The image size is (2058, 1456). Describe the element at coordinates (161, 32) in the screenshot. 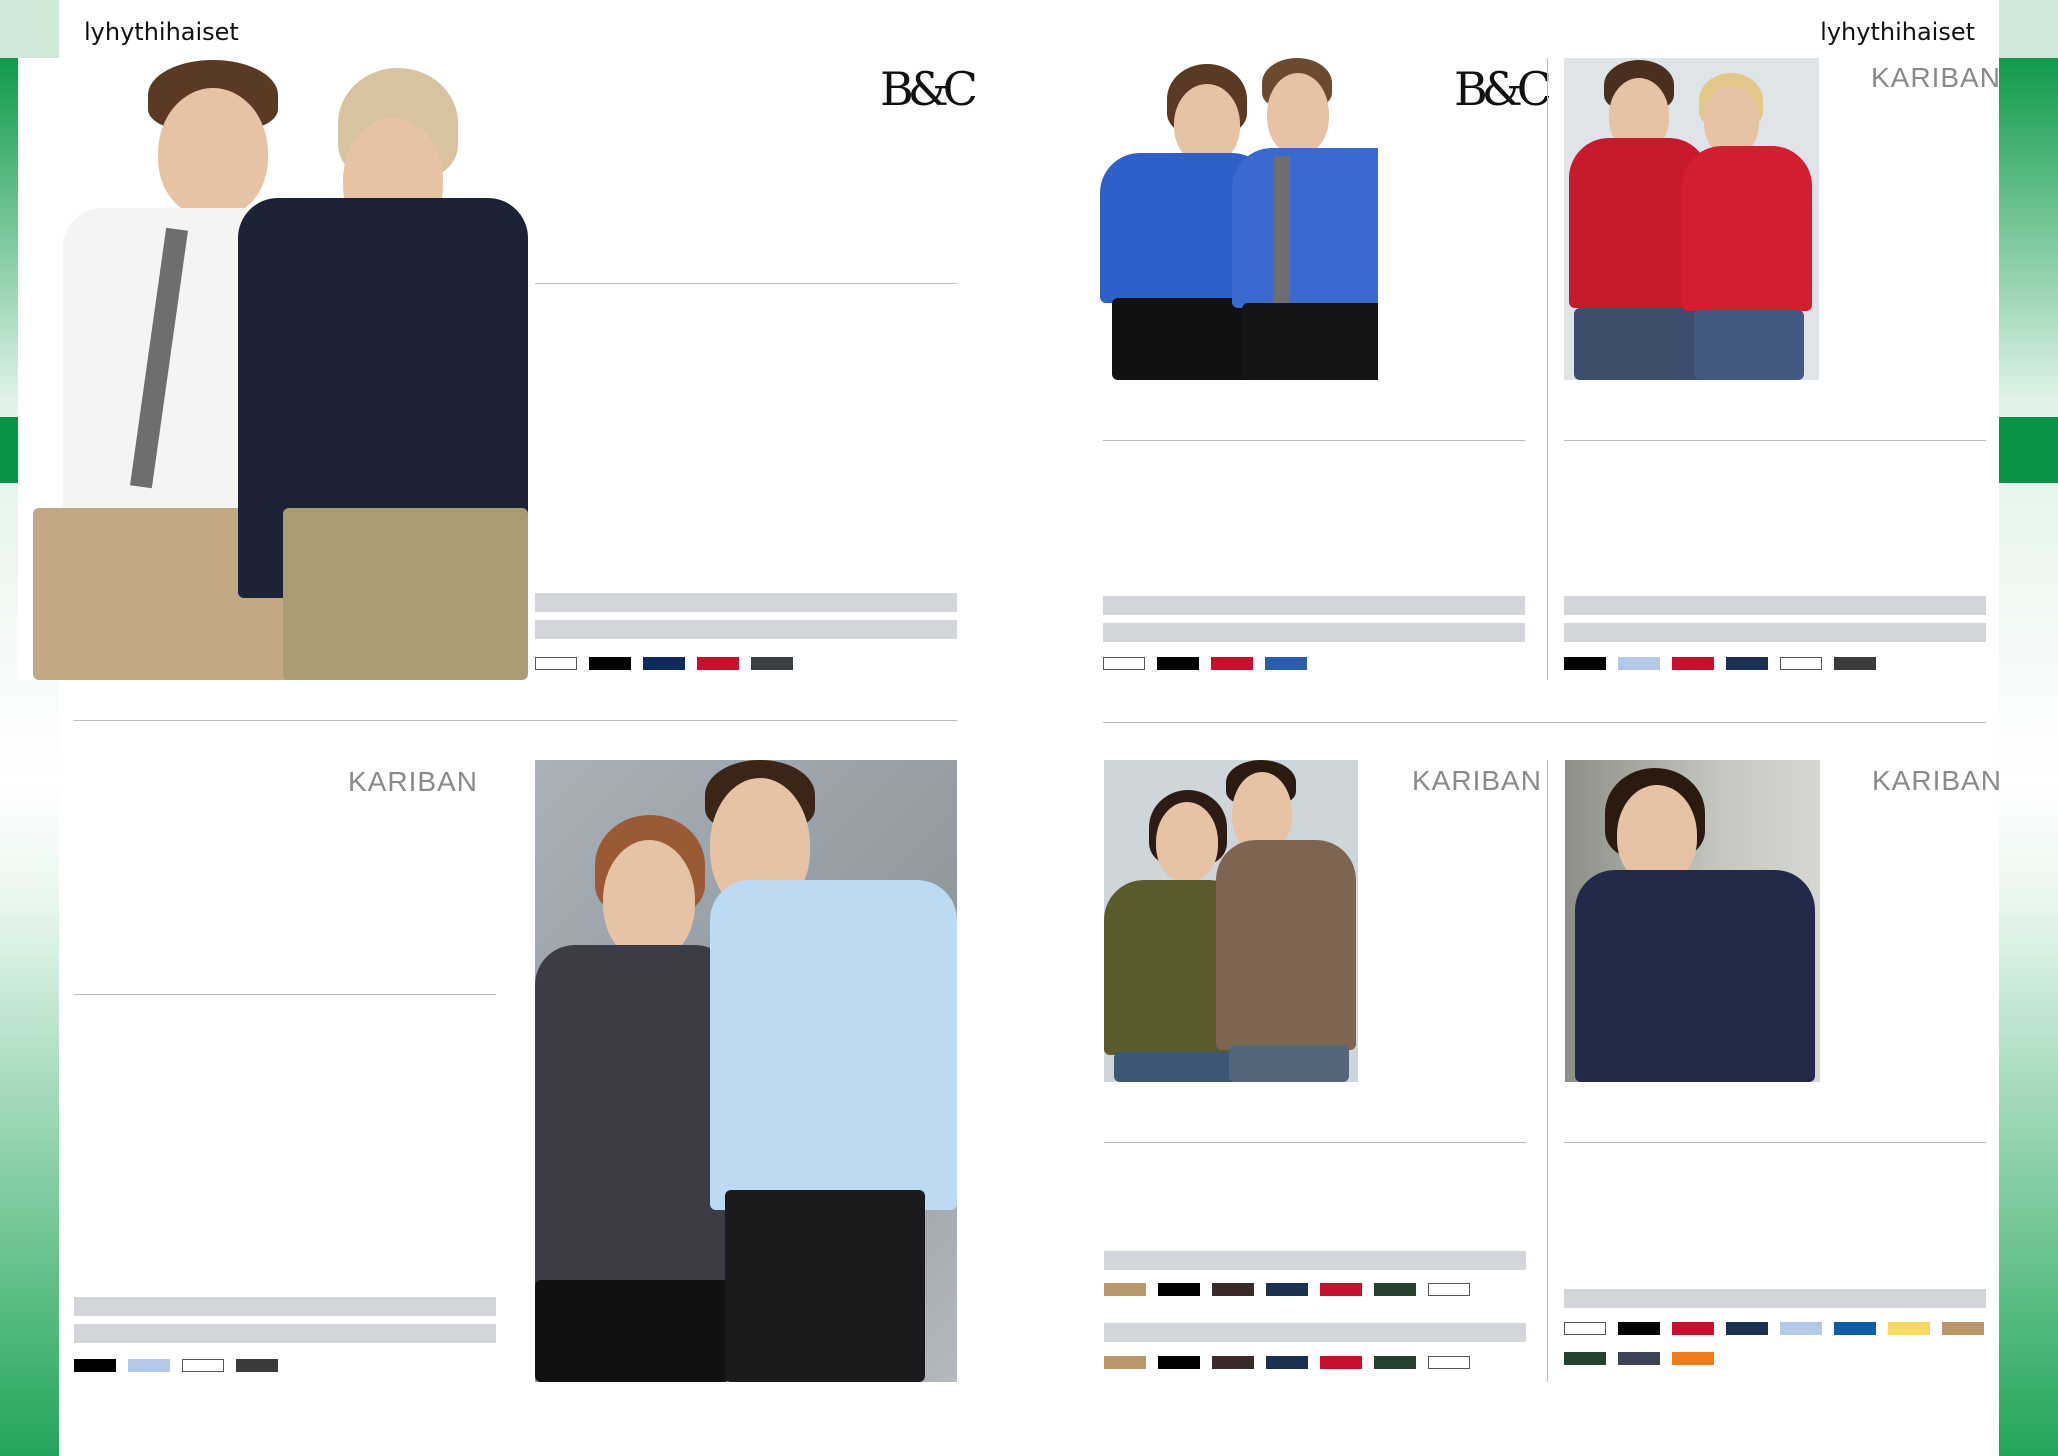

I see `page-title-left: lyhythihaiset` at that location.